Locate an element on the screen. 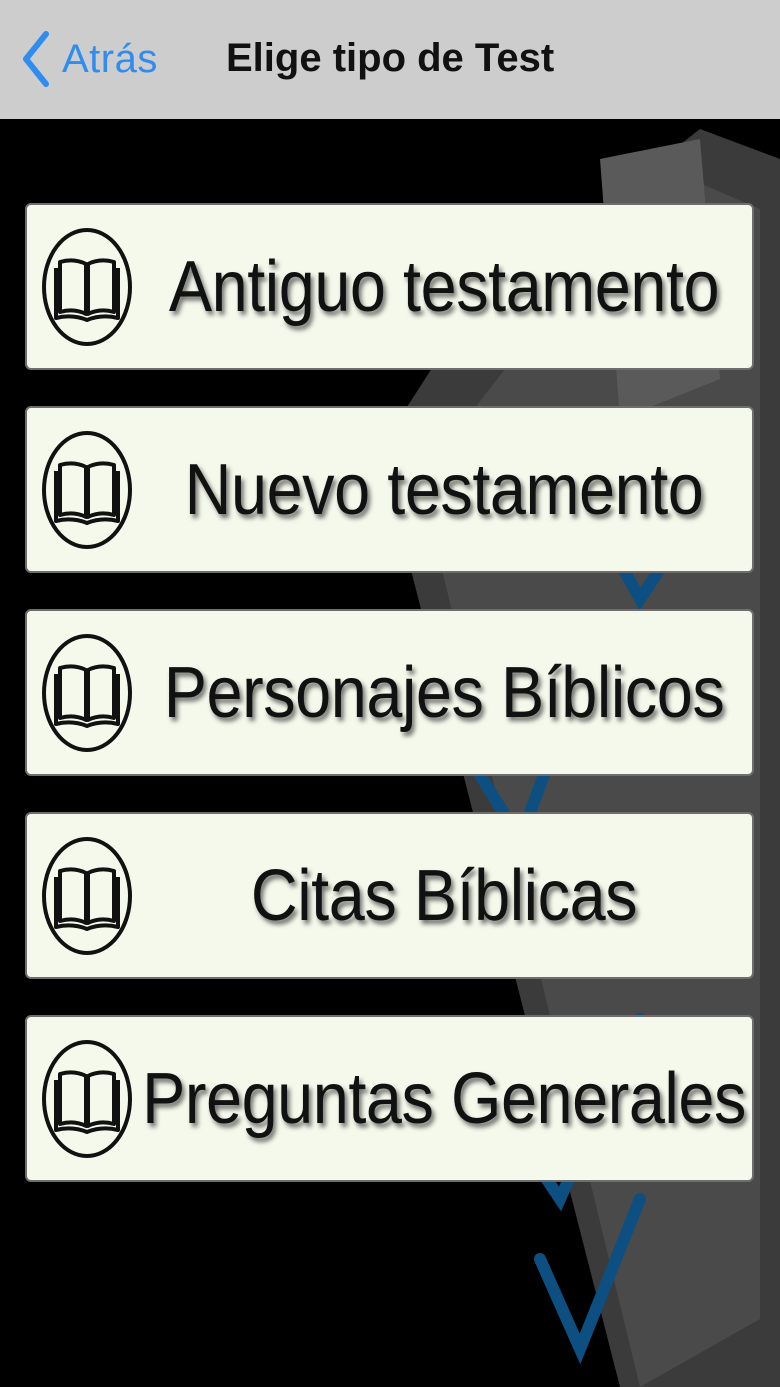  menu-item-label: Preguntas Generales is located at coordinates (444, 1098).